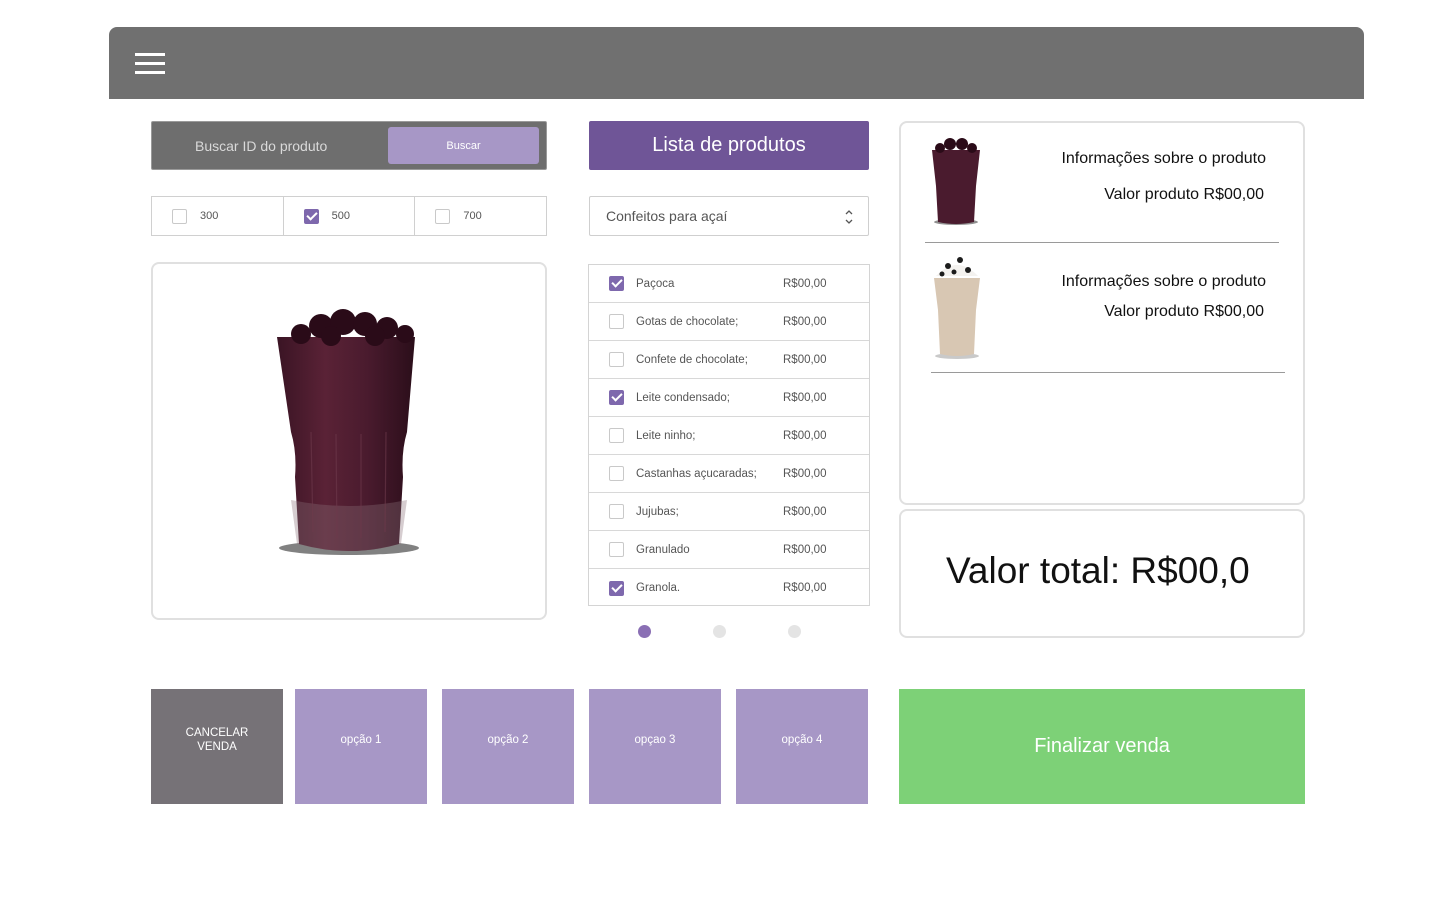 This screenshot has height=900, width=1440. I want to click on list-item: Granola. R$00,00, so click(729, 588).